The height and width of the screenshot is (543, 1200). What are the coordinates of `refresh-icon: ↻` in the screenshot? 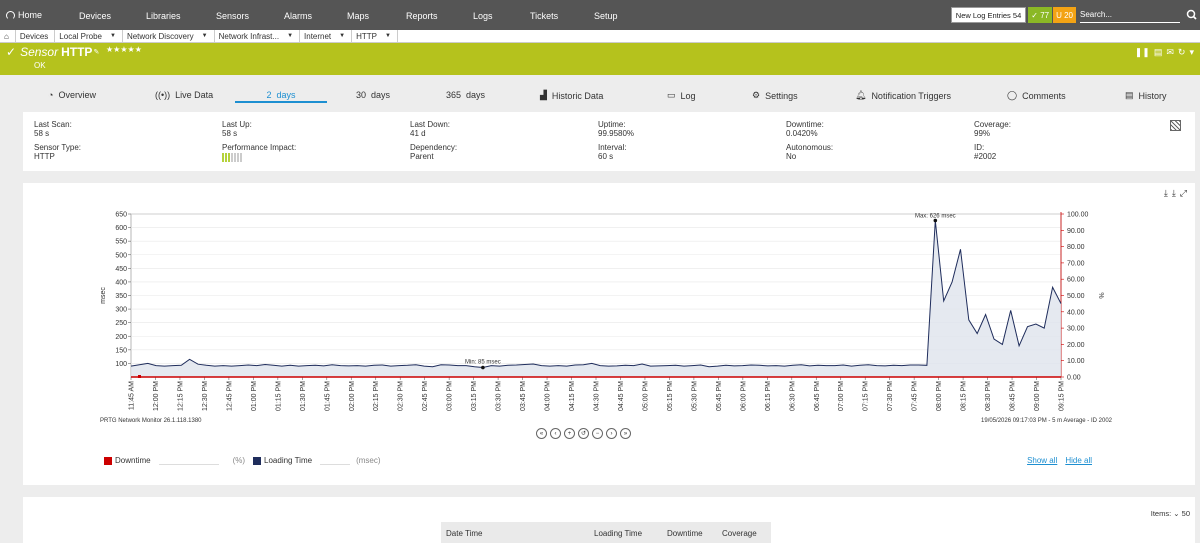 It's located at (1182, 52).